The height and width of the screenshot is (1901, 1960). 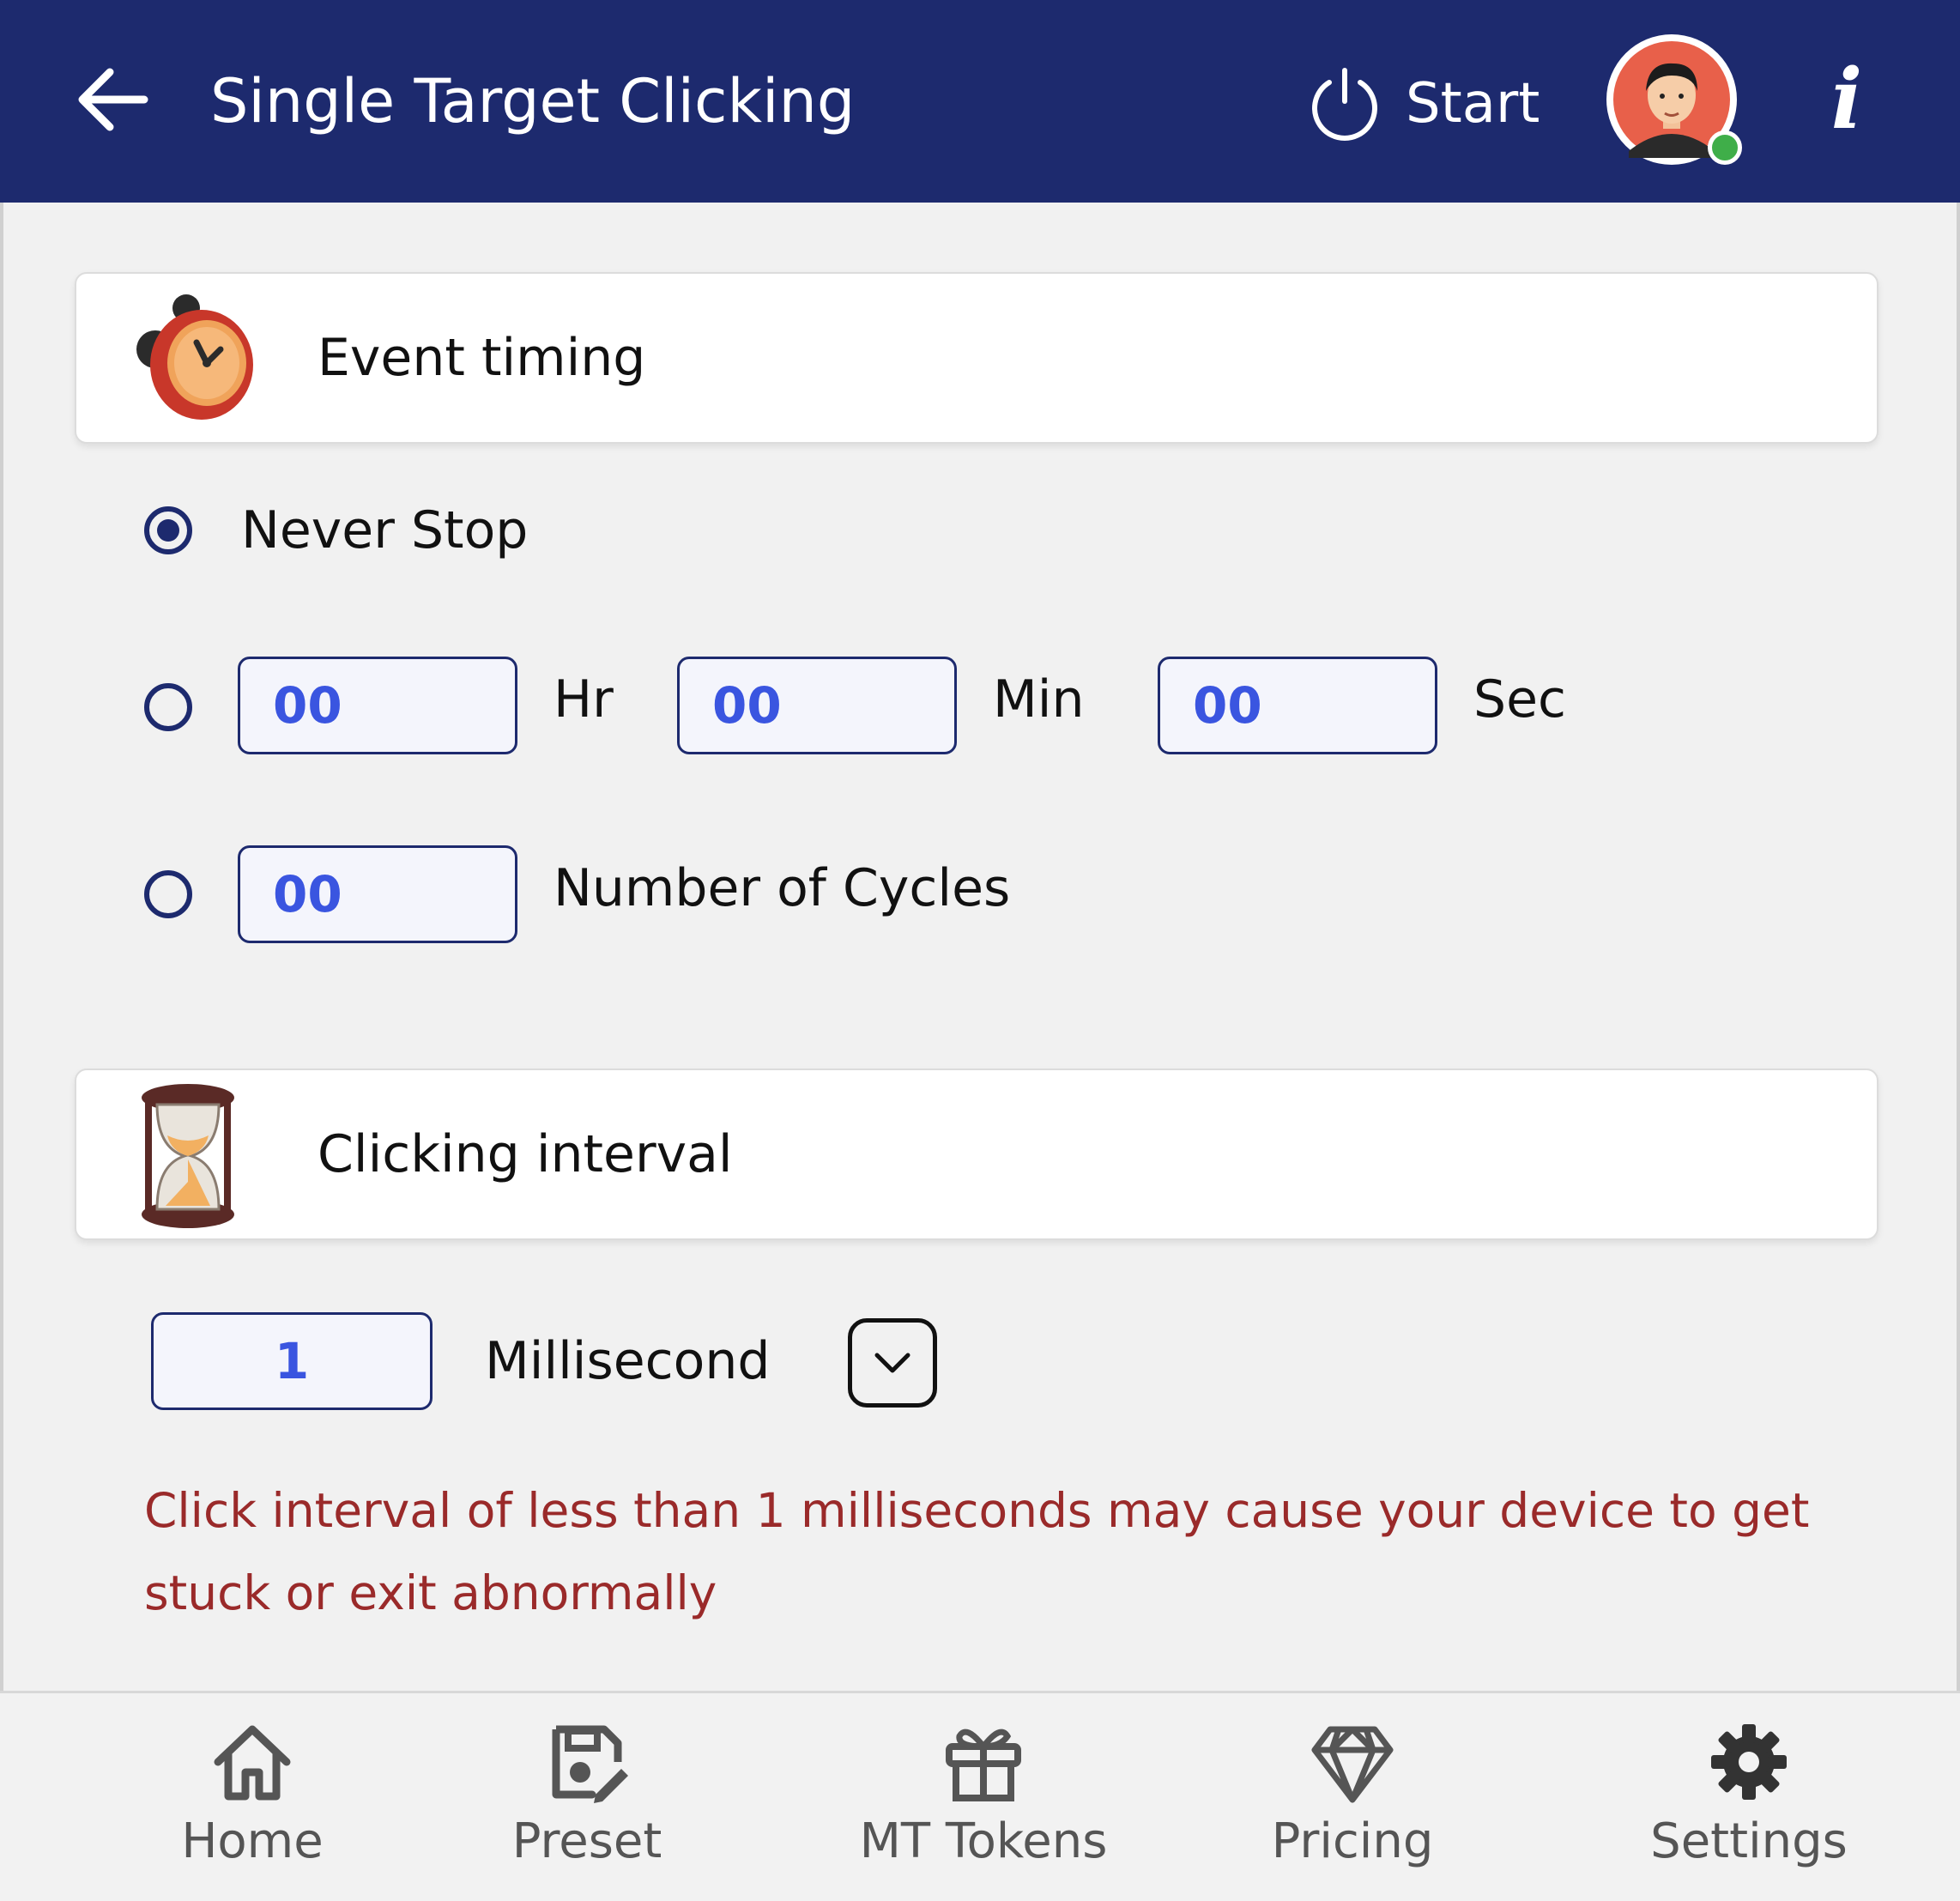 What do you see at coordinates (377, 705) in the screenshot?
I see `hours-input: 00` at bounding box center [377, 705].